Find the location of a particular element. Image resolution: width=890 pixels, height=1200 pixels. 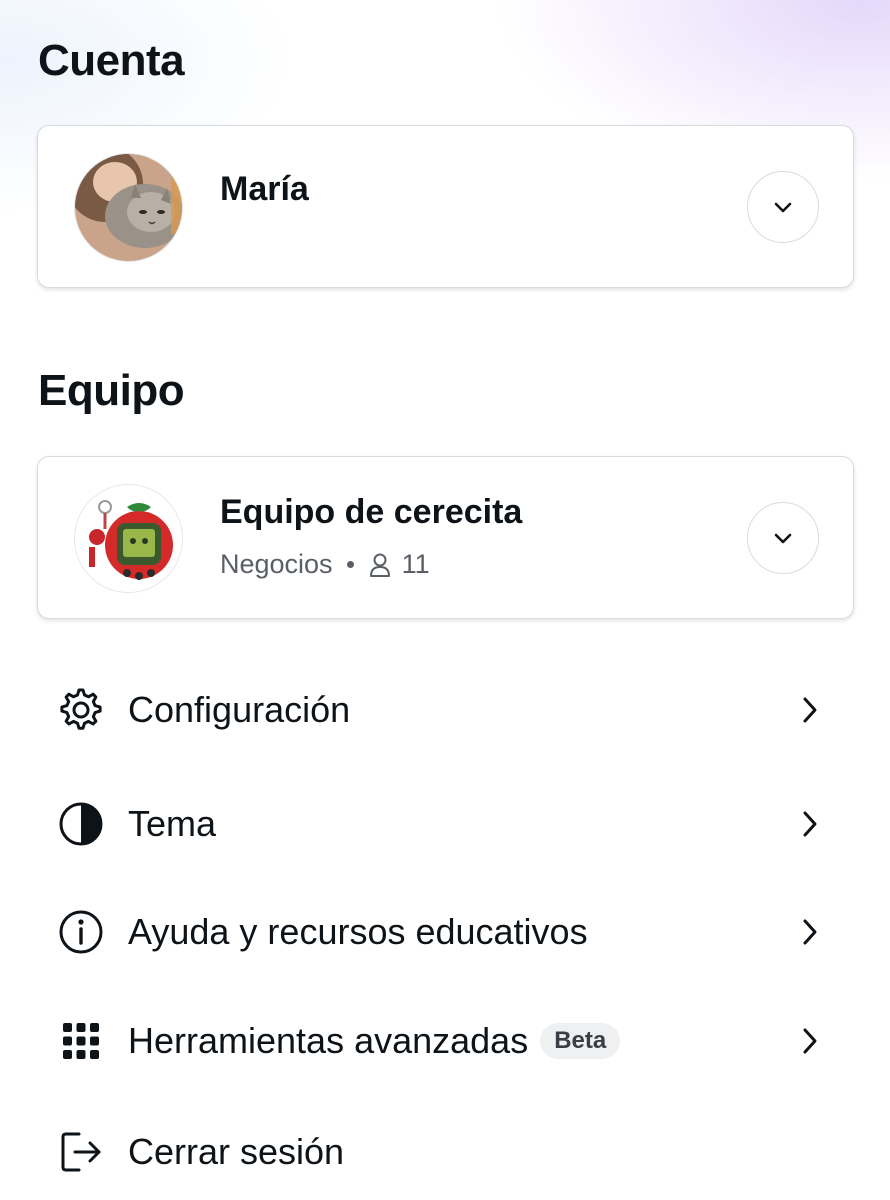

team-name: Equipo de cerecita is located at coordinates (371, 512).